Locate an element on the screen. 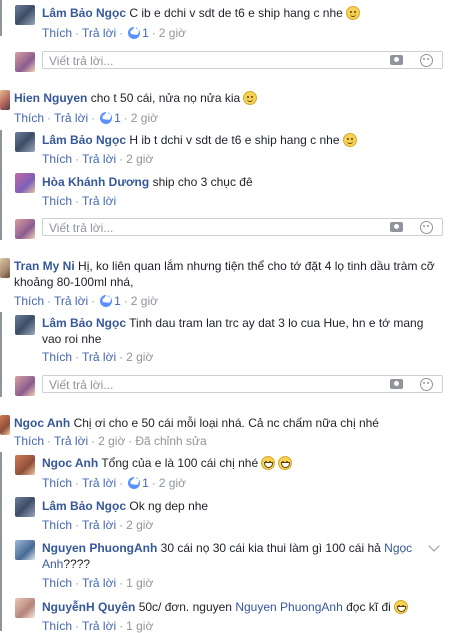 This screenshot has height=633, width=465. comment-text: Ok ng dep nhe is located at coordinates (169, 506).